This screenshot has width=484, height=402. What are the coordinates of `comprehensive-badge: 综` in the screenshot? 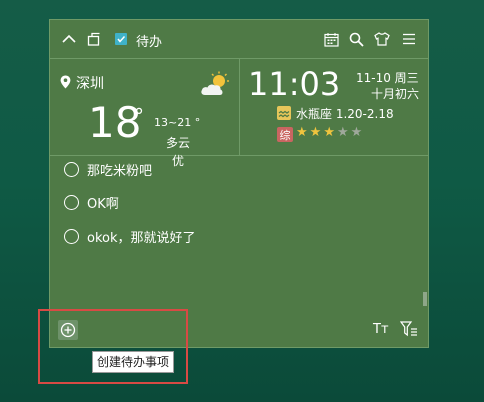 It's located at (285, 134).